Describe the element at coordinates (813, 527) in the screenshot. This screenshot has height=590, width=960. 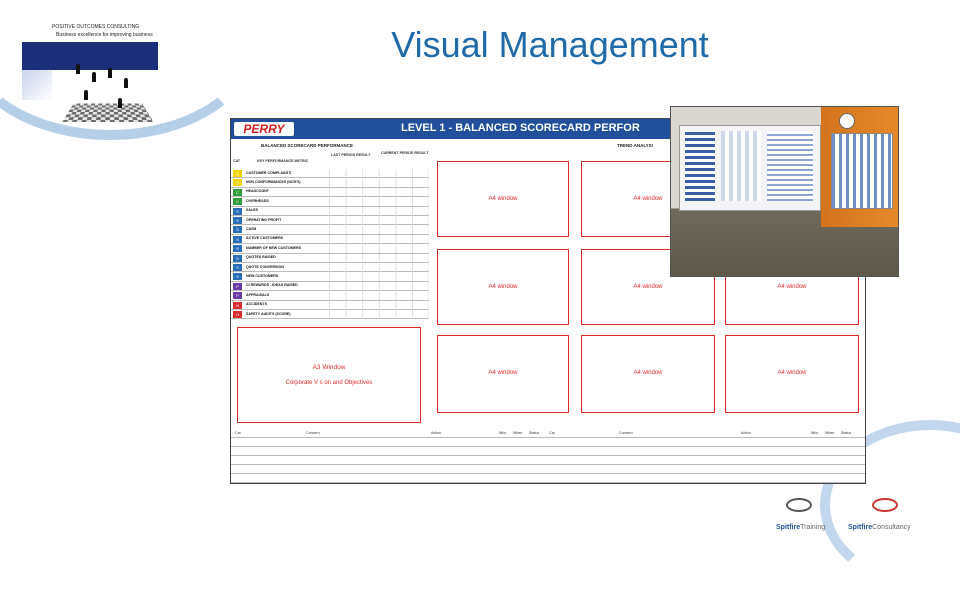
I see `footer-brand1-suffix: Training` at that location.